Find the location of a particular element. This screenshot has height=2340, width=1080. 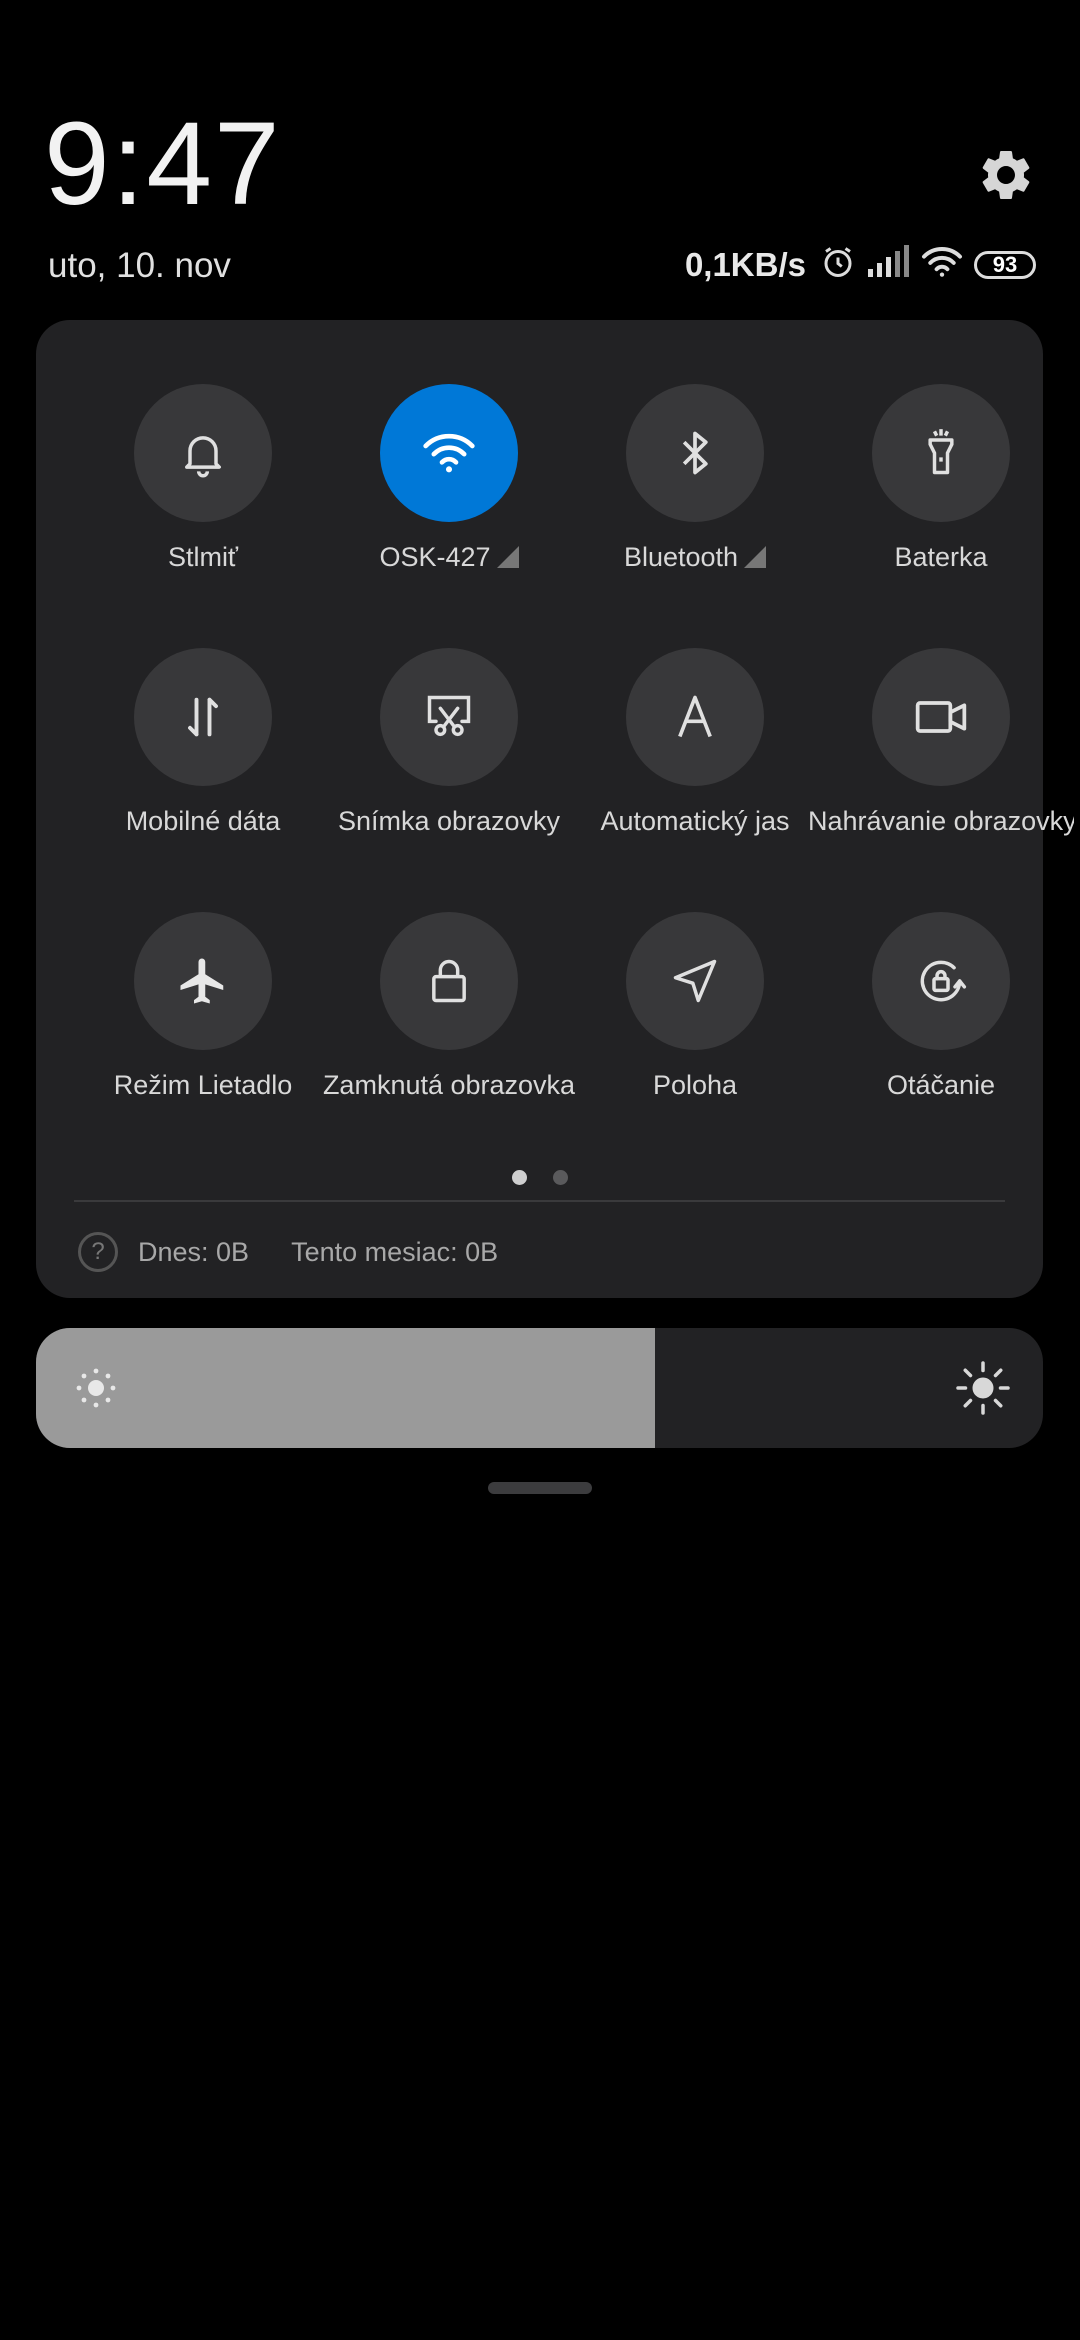

data-usage: ? Dnes: 0B Tento mesiac: 0B is located at coordinates (288, 1252).